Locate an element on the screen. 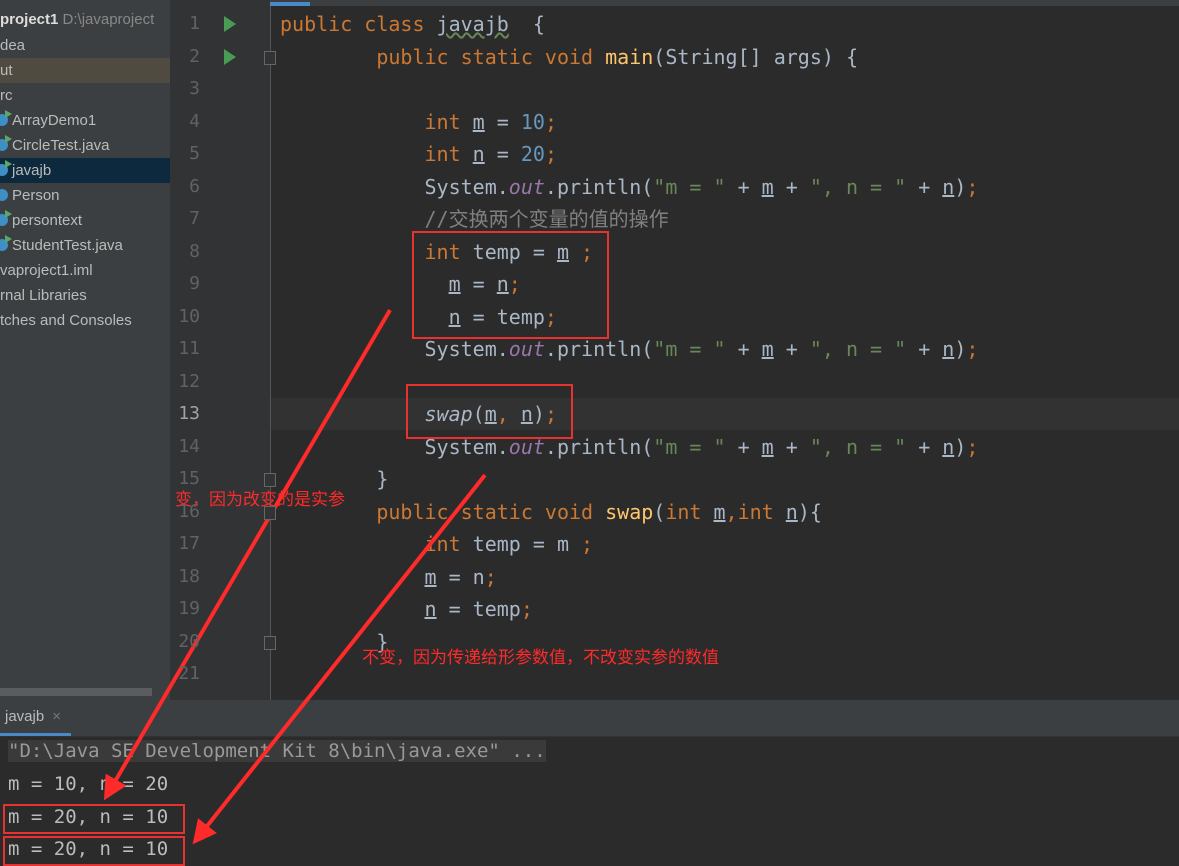  line-number: 3 is located at coordinates (194, 88).